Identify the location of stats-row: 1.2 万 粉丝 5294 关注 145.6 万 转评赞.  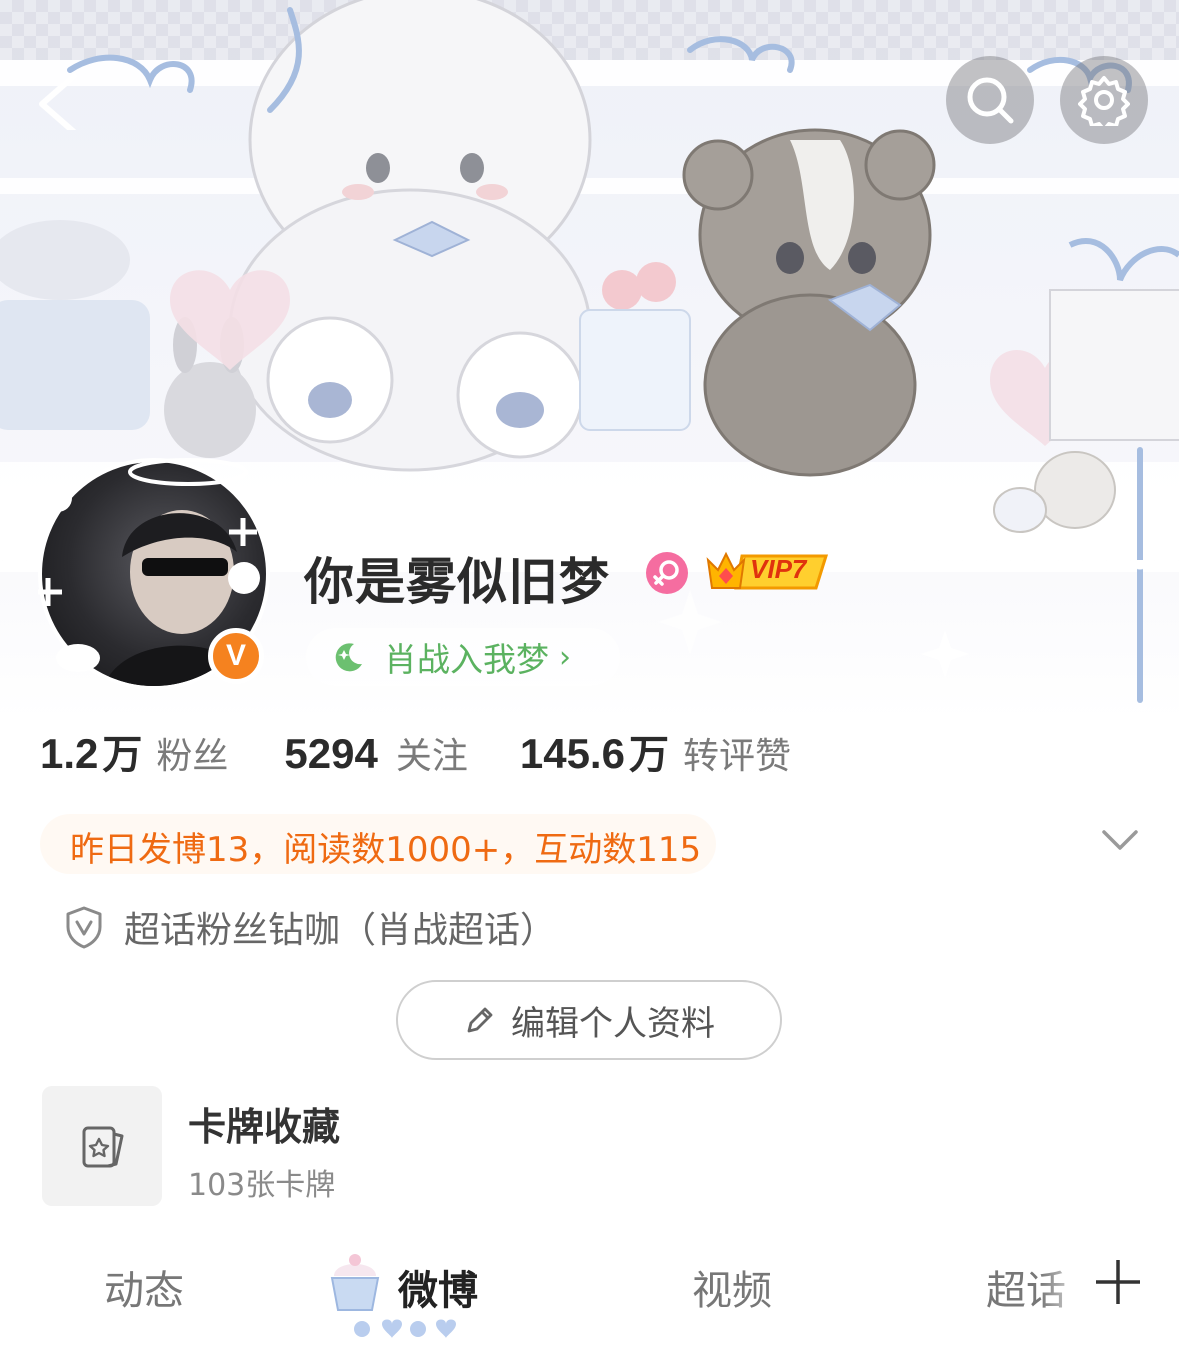
(415, 752).